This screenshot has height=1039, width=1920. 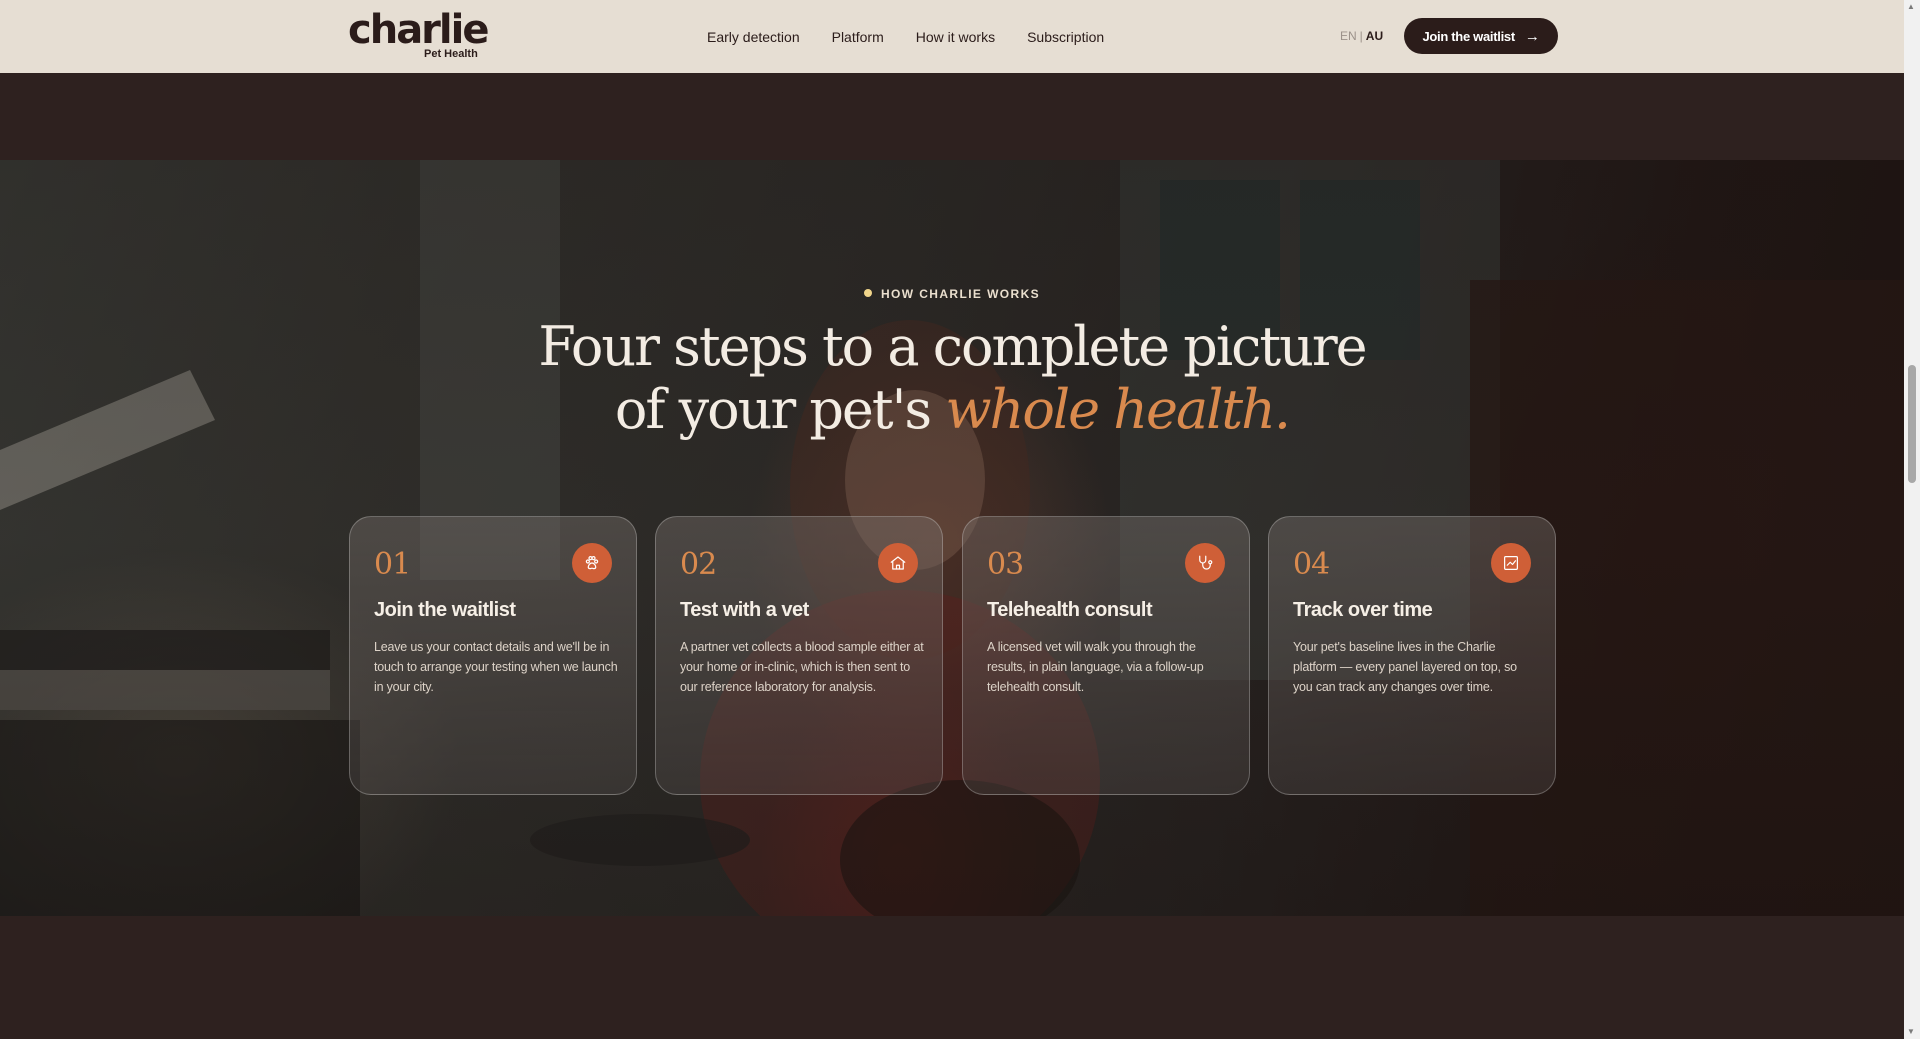 What do you see at coordinates (955, 37) in the screenshot?
I see `nav-how-it-works: How it works` at bounding box center [955, 37].